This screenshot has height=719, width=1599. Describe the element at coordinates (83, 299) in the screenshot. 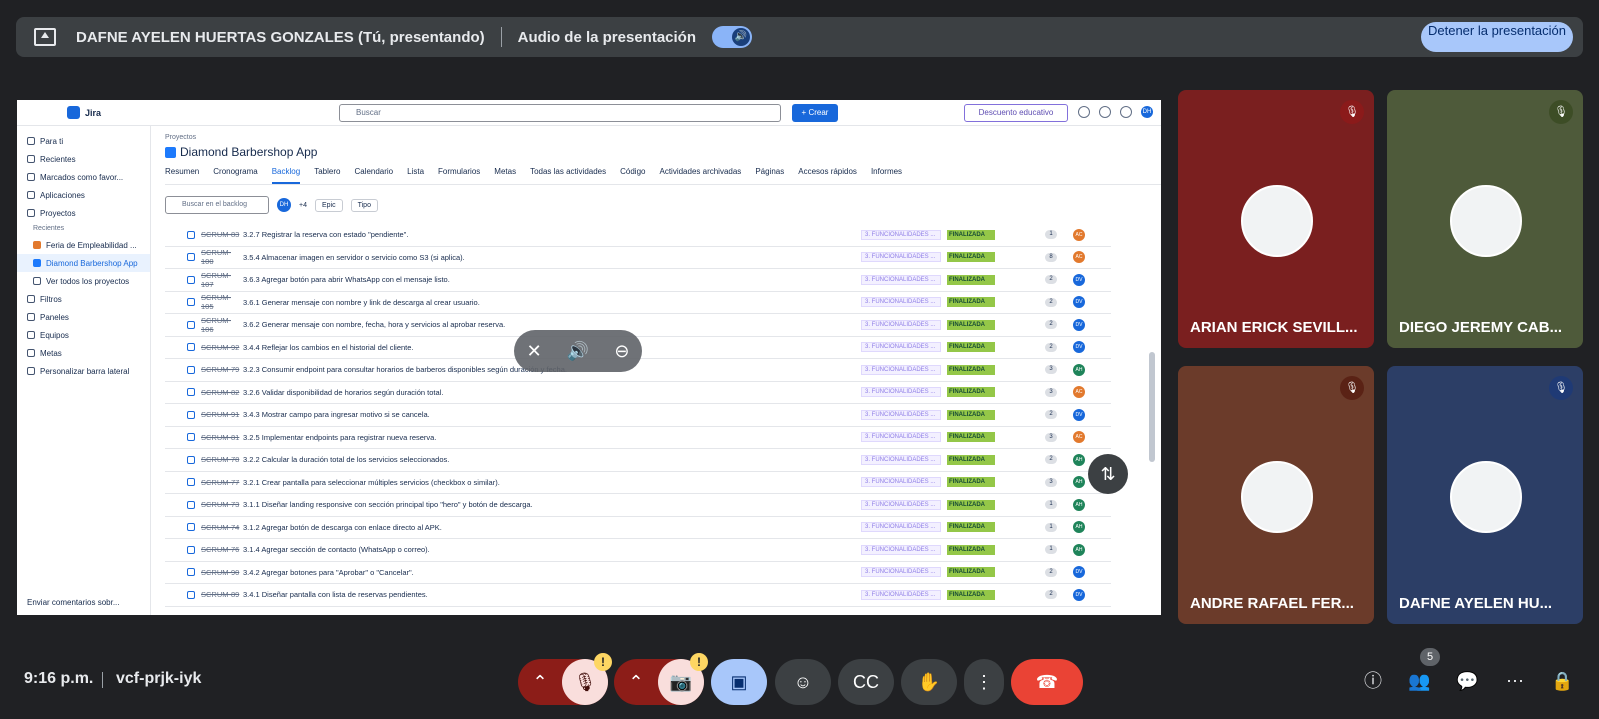

I see `sidebar-item-filtros: Filtros` at that location.